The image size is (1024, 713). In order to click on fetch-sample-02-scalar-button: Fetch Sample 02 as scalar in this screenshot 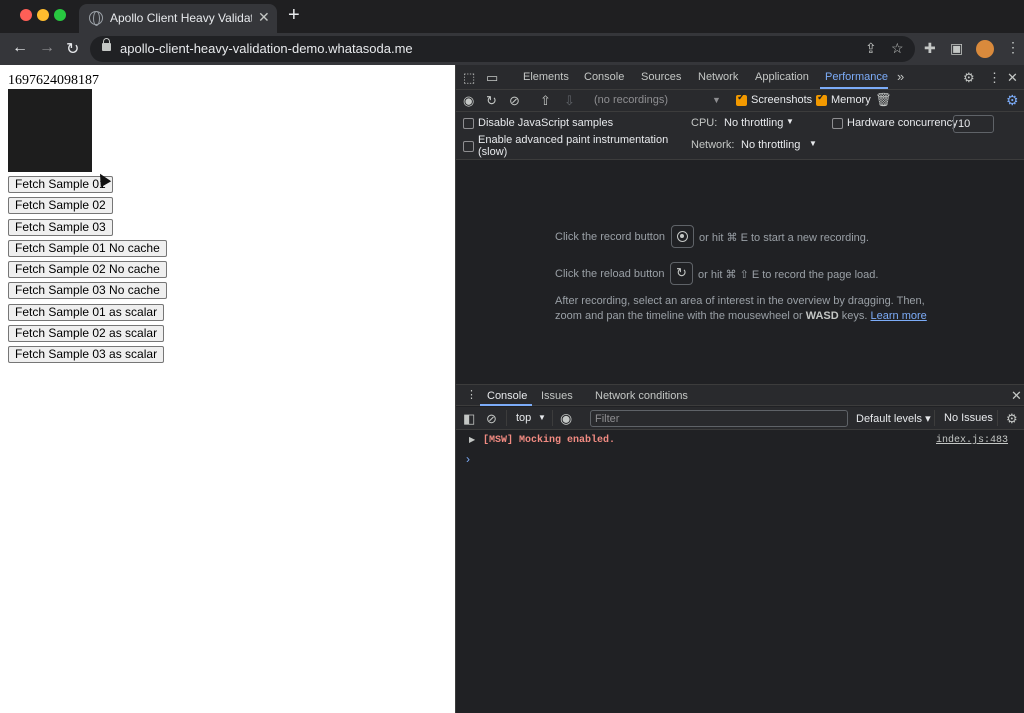, I will do `click(86, 334)`.